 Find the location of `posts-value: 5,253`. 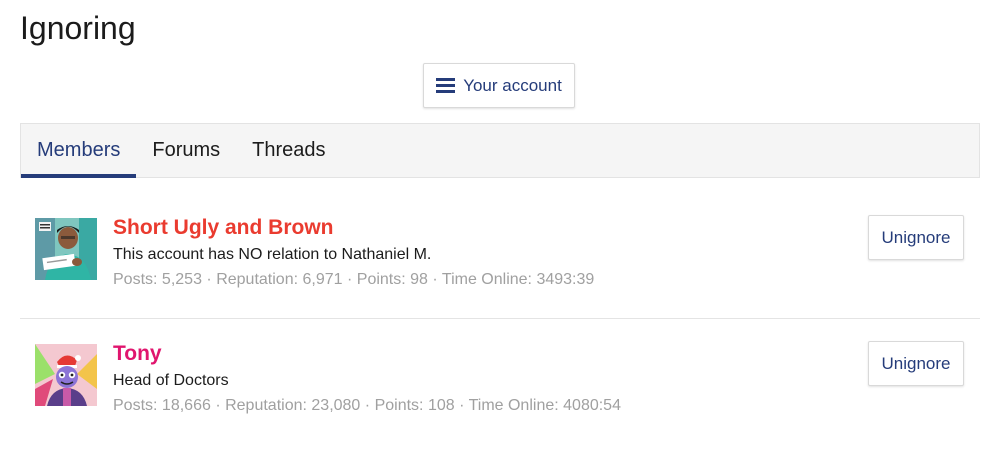

posts-value: 5,253 is located at coordinates (181, 279).